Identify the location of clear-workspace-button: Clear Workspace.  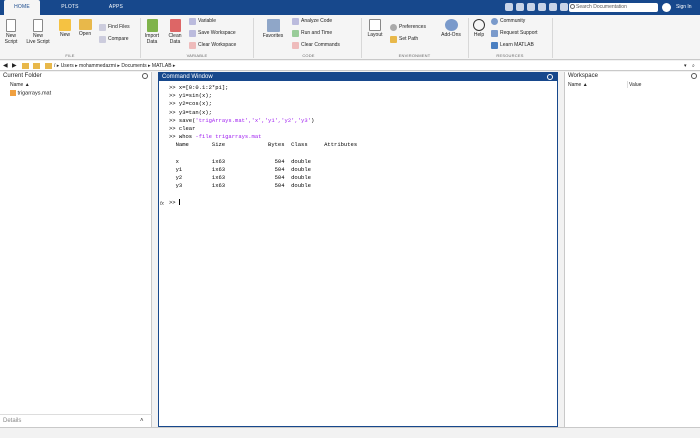
(212, 45).